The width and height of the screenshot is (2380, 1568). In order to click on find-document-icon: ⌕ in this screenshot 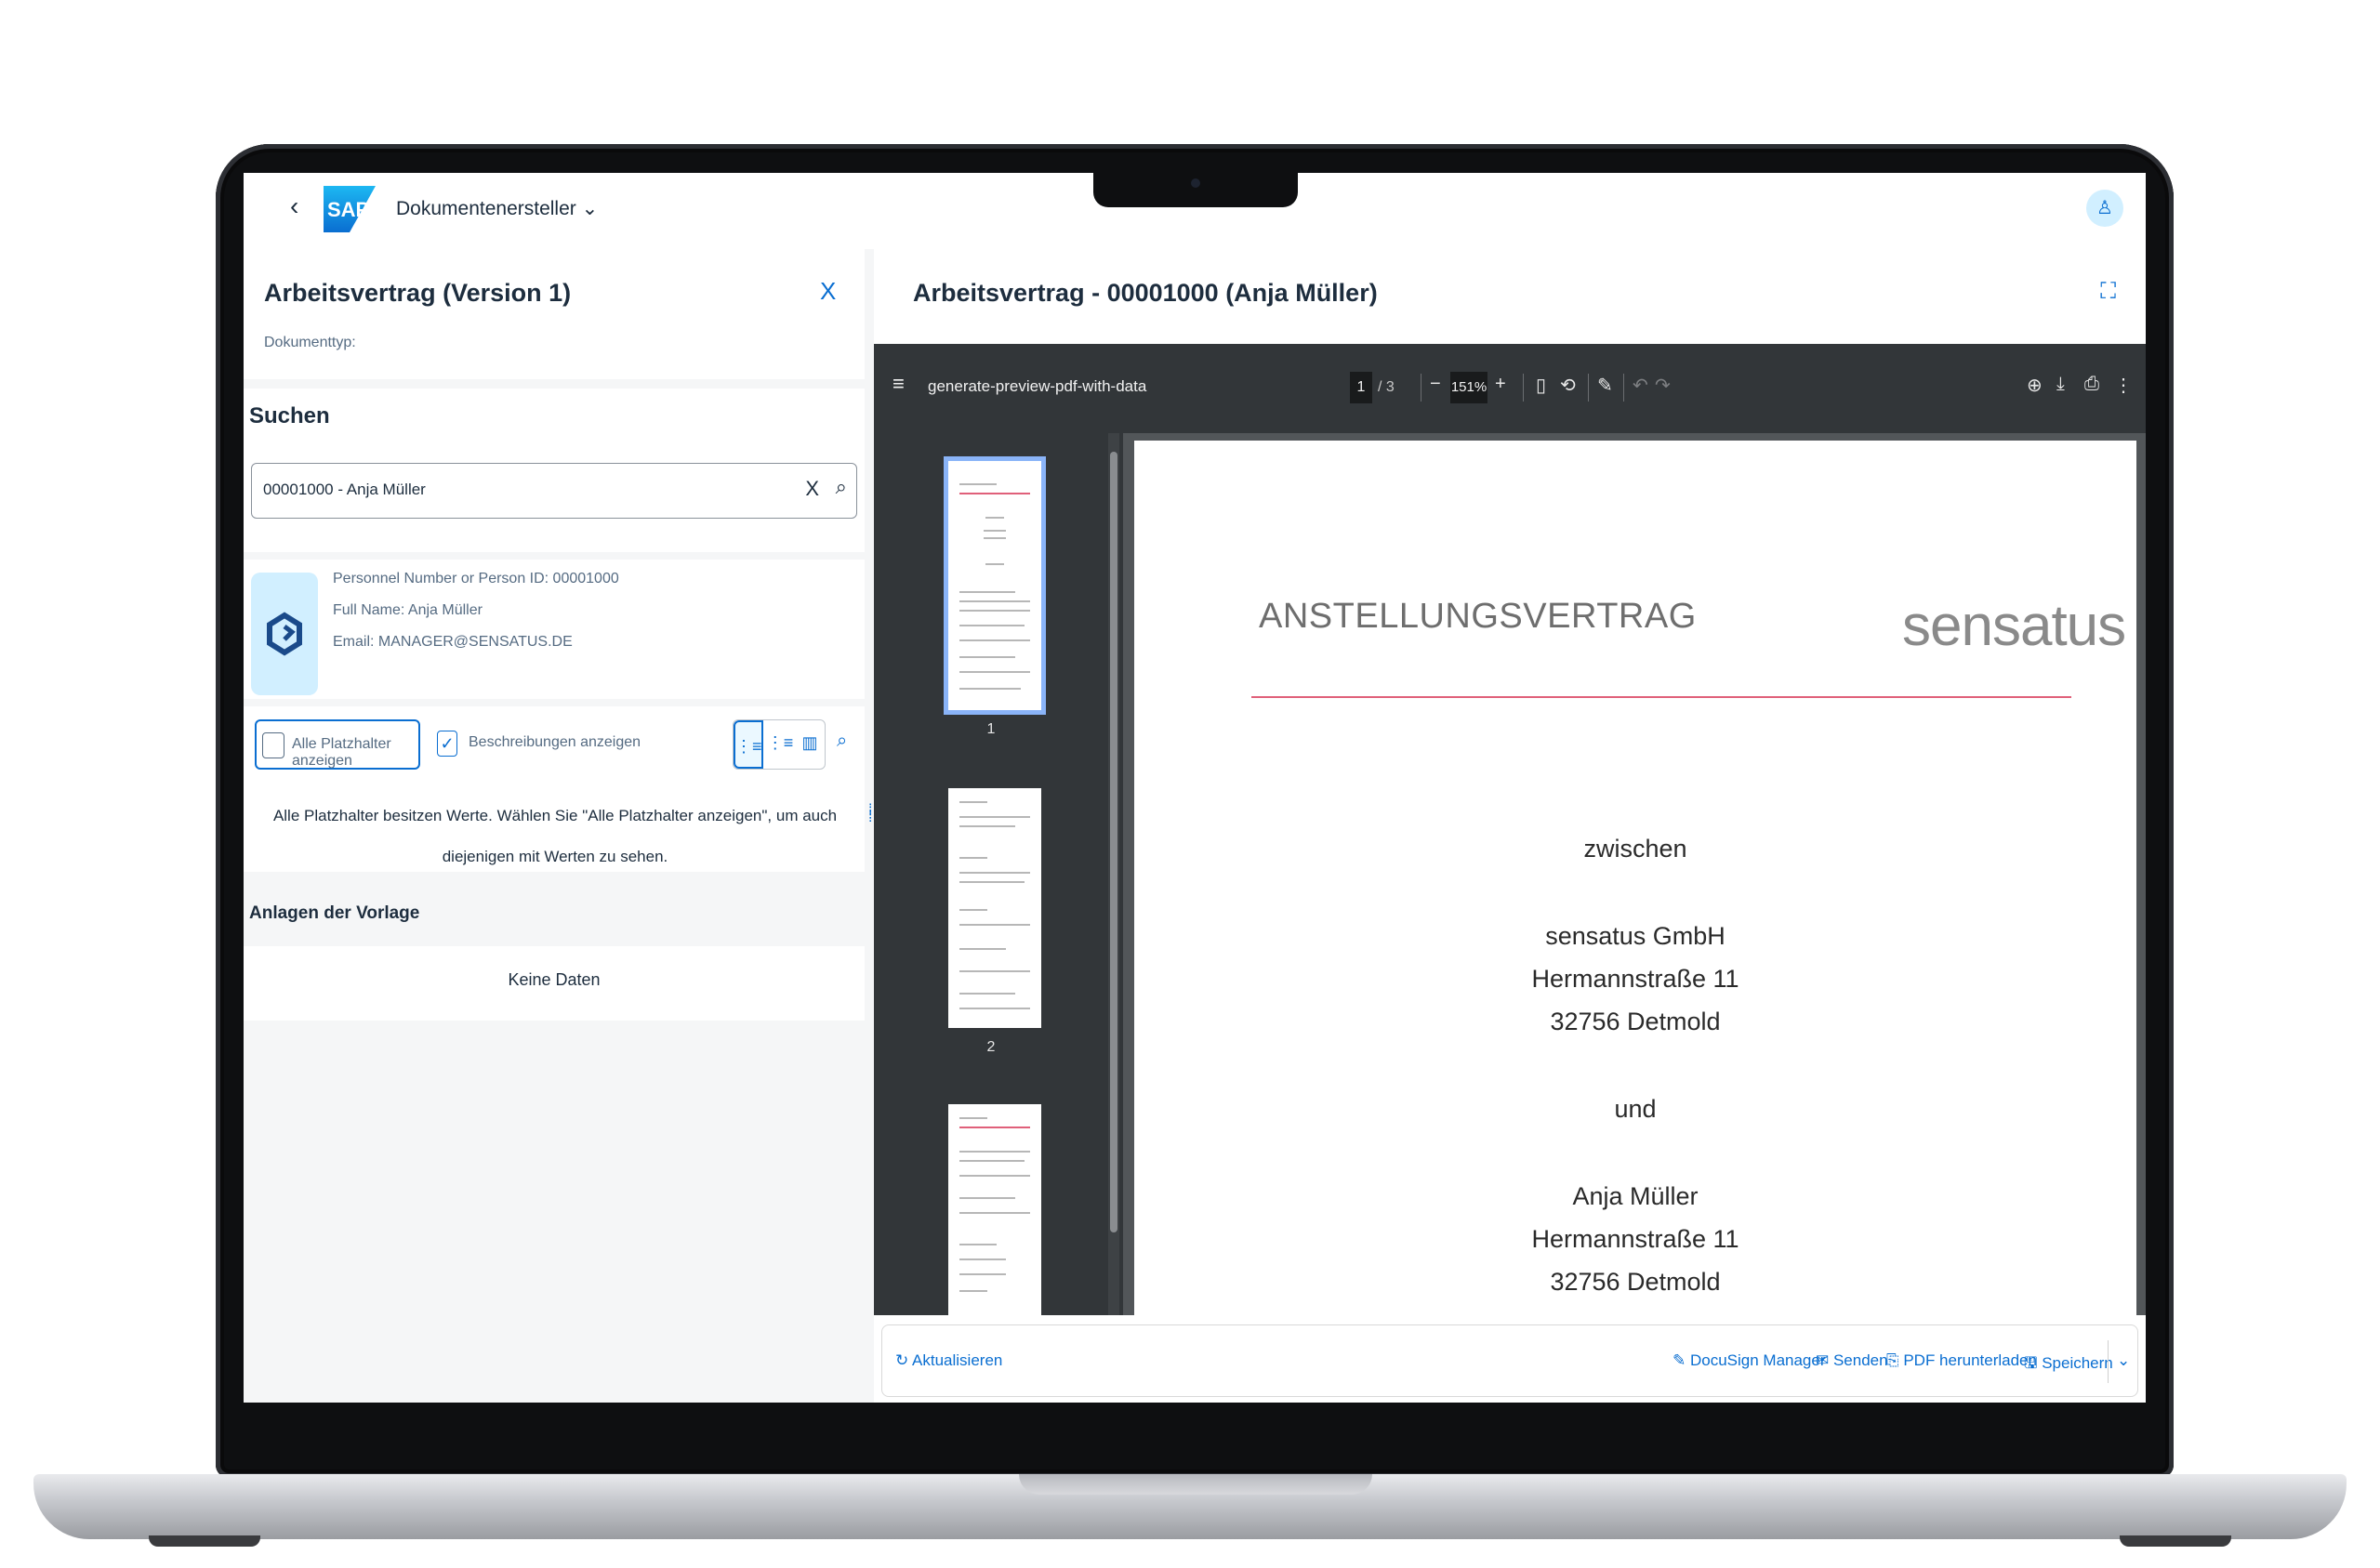, I will do `click(842, 742)`.